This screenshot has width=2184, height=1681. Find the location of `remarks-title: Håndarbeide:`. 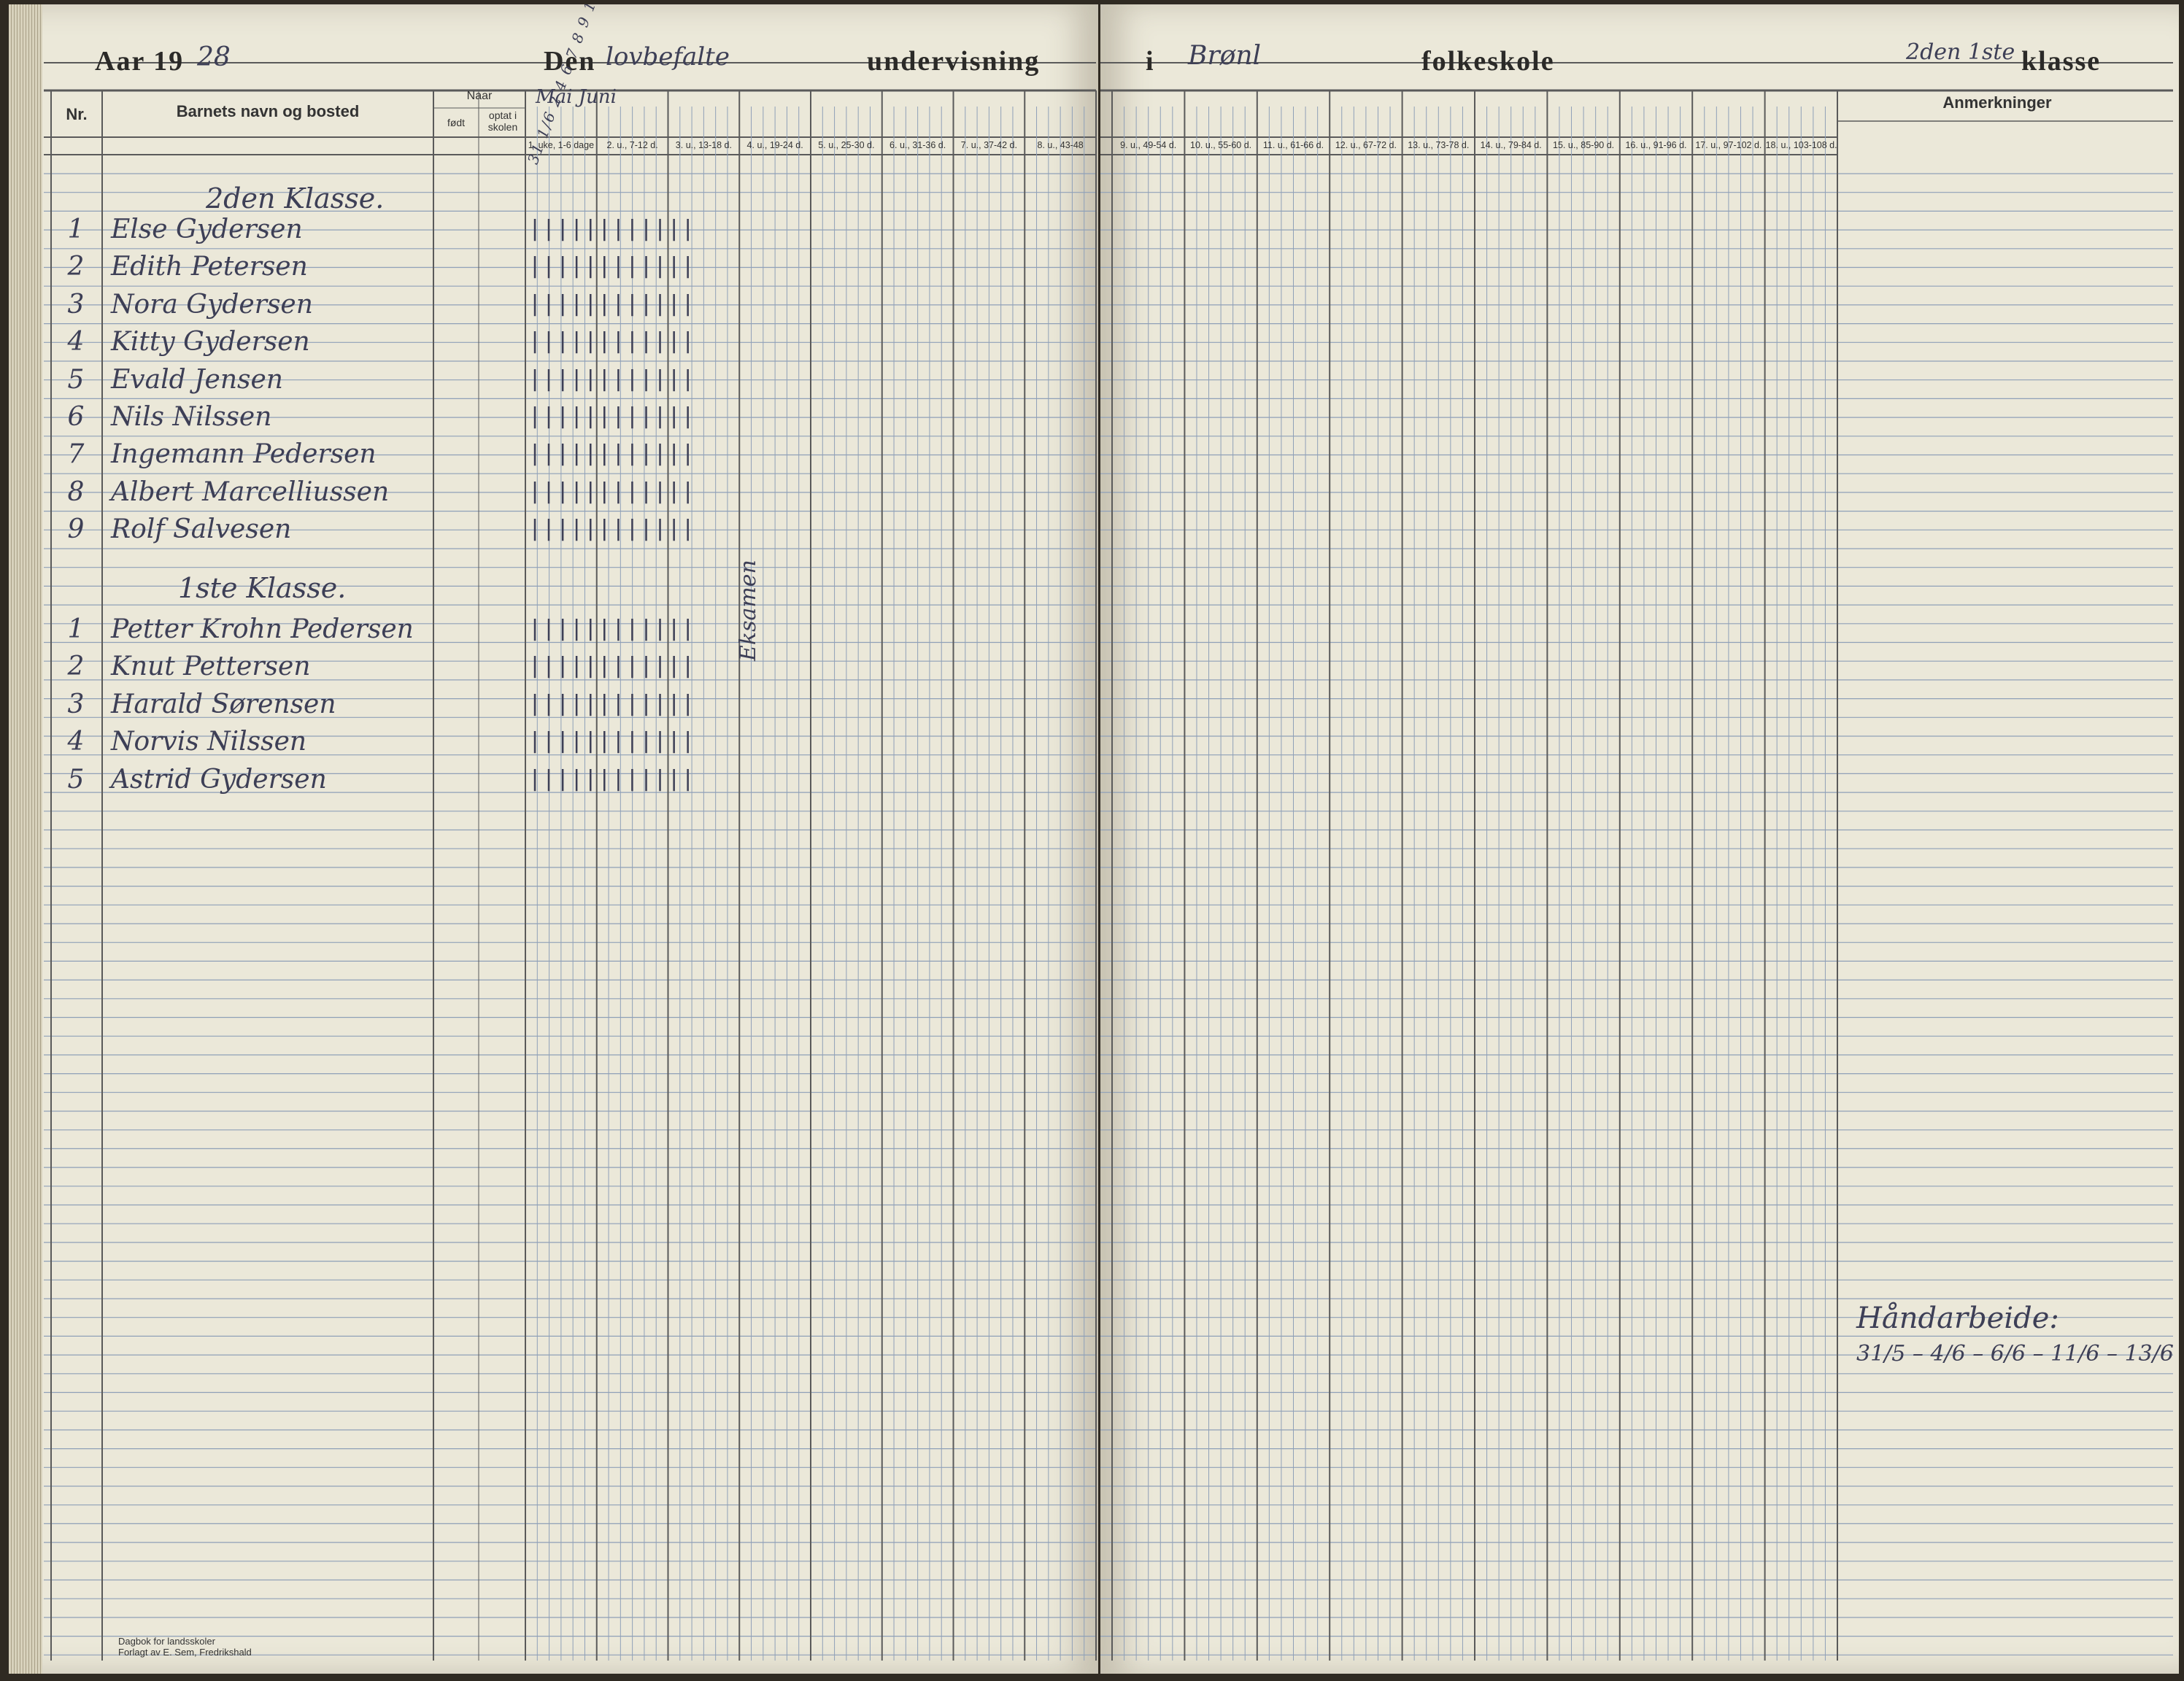

remarks-title: Håndarbeide: is located at coordinates (1957, 1318).